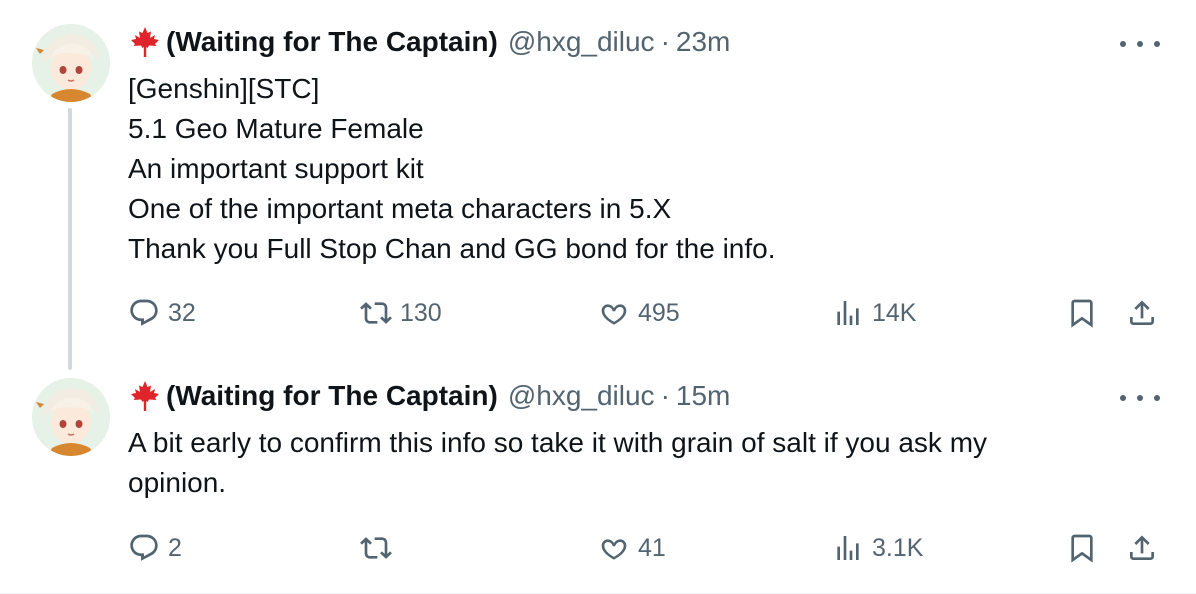  Describe the element at coordinates (177, 482) in the screenshot. I see `tweet-text-line: opinion.` at that location.